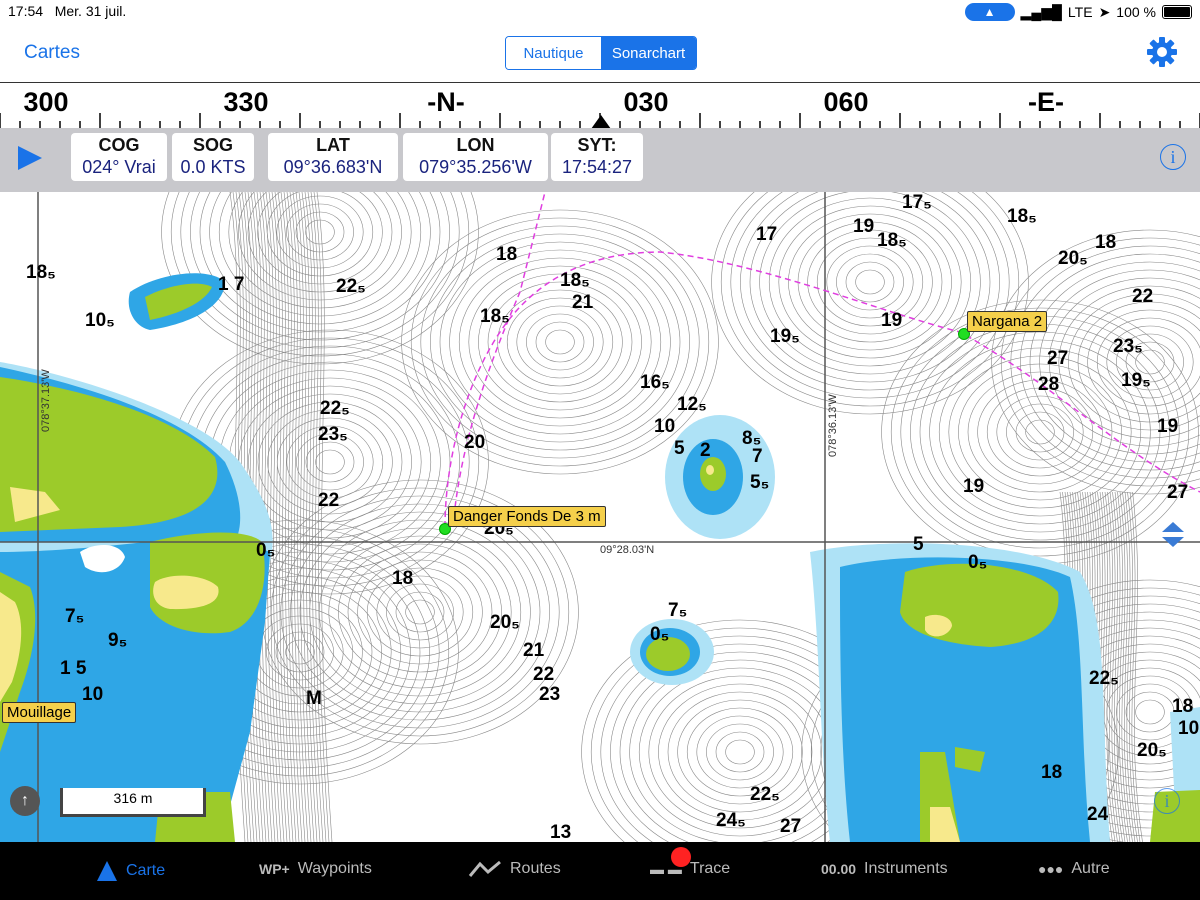 Image resolution: width=1200 pixels, height=900 pixels. What do you see at coordinates (600, 12) in the screenshot?
I see `status-bar: 17:54 Mer. 31 juil. ▲ ▂▄▆█ LTE ➤ 100 %` at bounding box center [600, 12].